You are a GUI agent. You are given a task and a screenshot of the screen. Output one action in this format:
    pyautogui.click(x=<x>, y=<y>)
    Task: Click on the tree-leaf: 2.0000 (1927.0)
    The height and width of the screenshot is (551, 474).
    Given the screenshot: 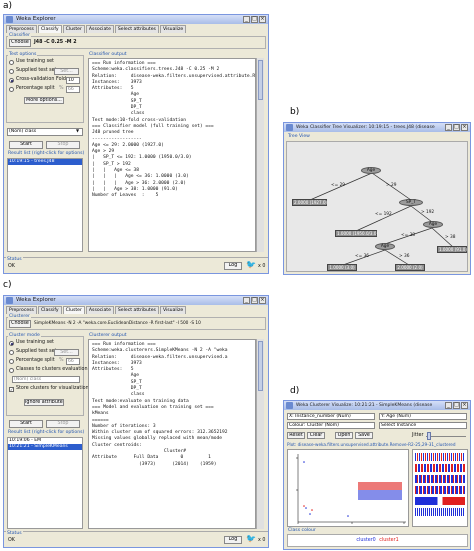 What is the action you would take?
    pyautogui.click(x=309, y=202)
    